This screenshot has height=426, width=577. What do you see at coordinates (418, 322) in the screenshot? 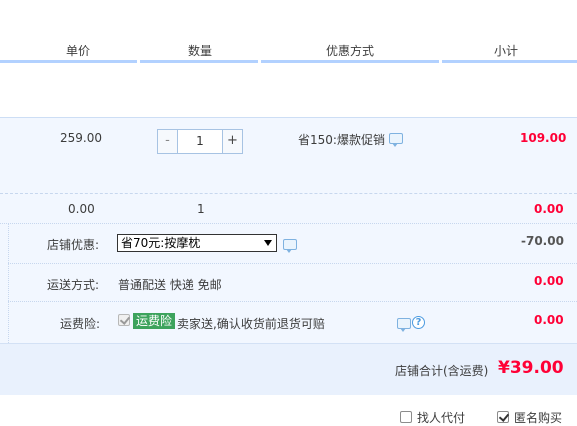
I see `help-icon: ?` at bounding box center [418, 322].